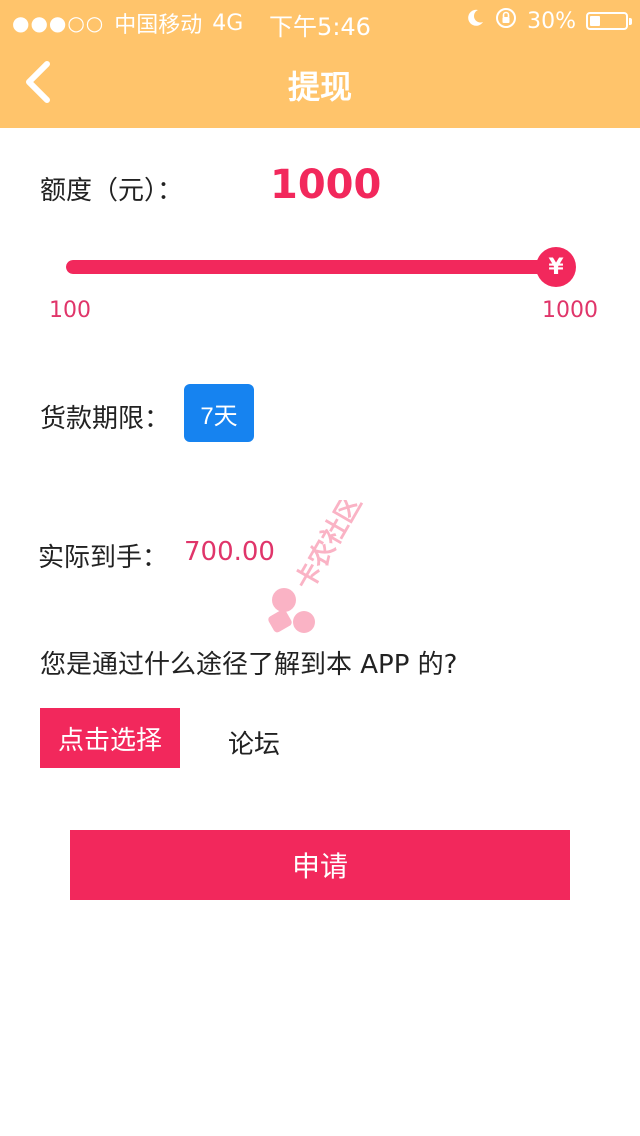 The height and width of the screenshot is (1136, 640). I want to click on amount-slider: ¥, so click(323, 267).